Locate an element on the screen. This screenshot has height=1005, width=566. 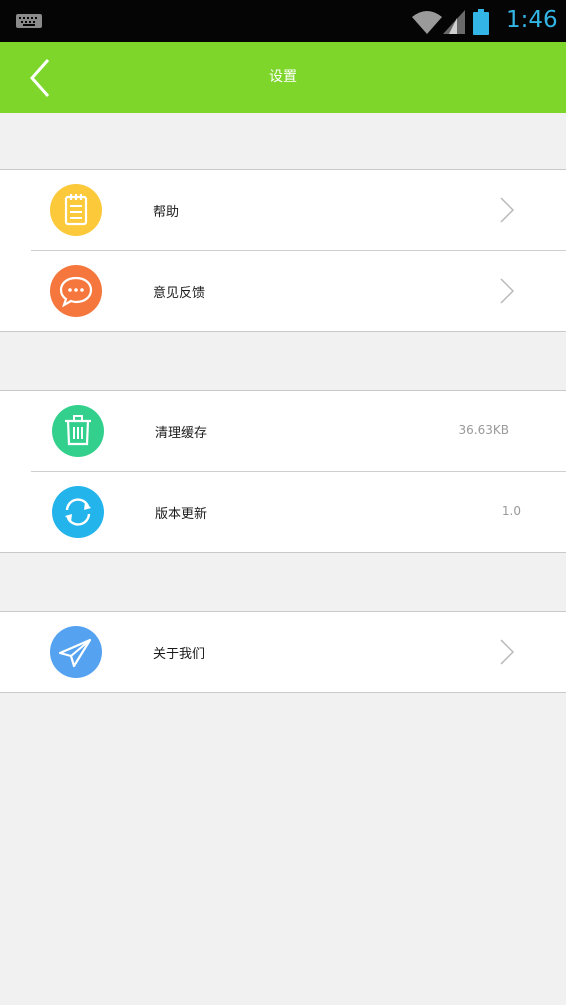
settings-item-version-update: 版本更新 1.0 is located at coordinates (298, 511).